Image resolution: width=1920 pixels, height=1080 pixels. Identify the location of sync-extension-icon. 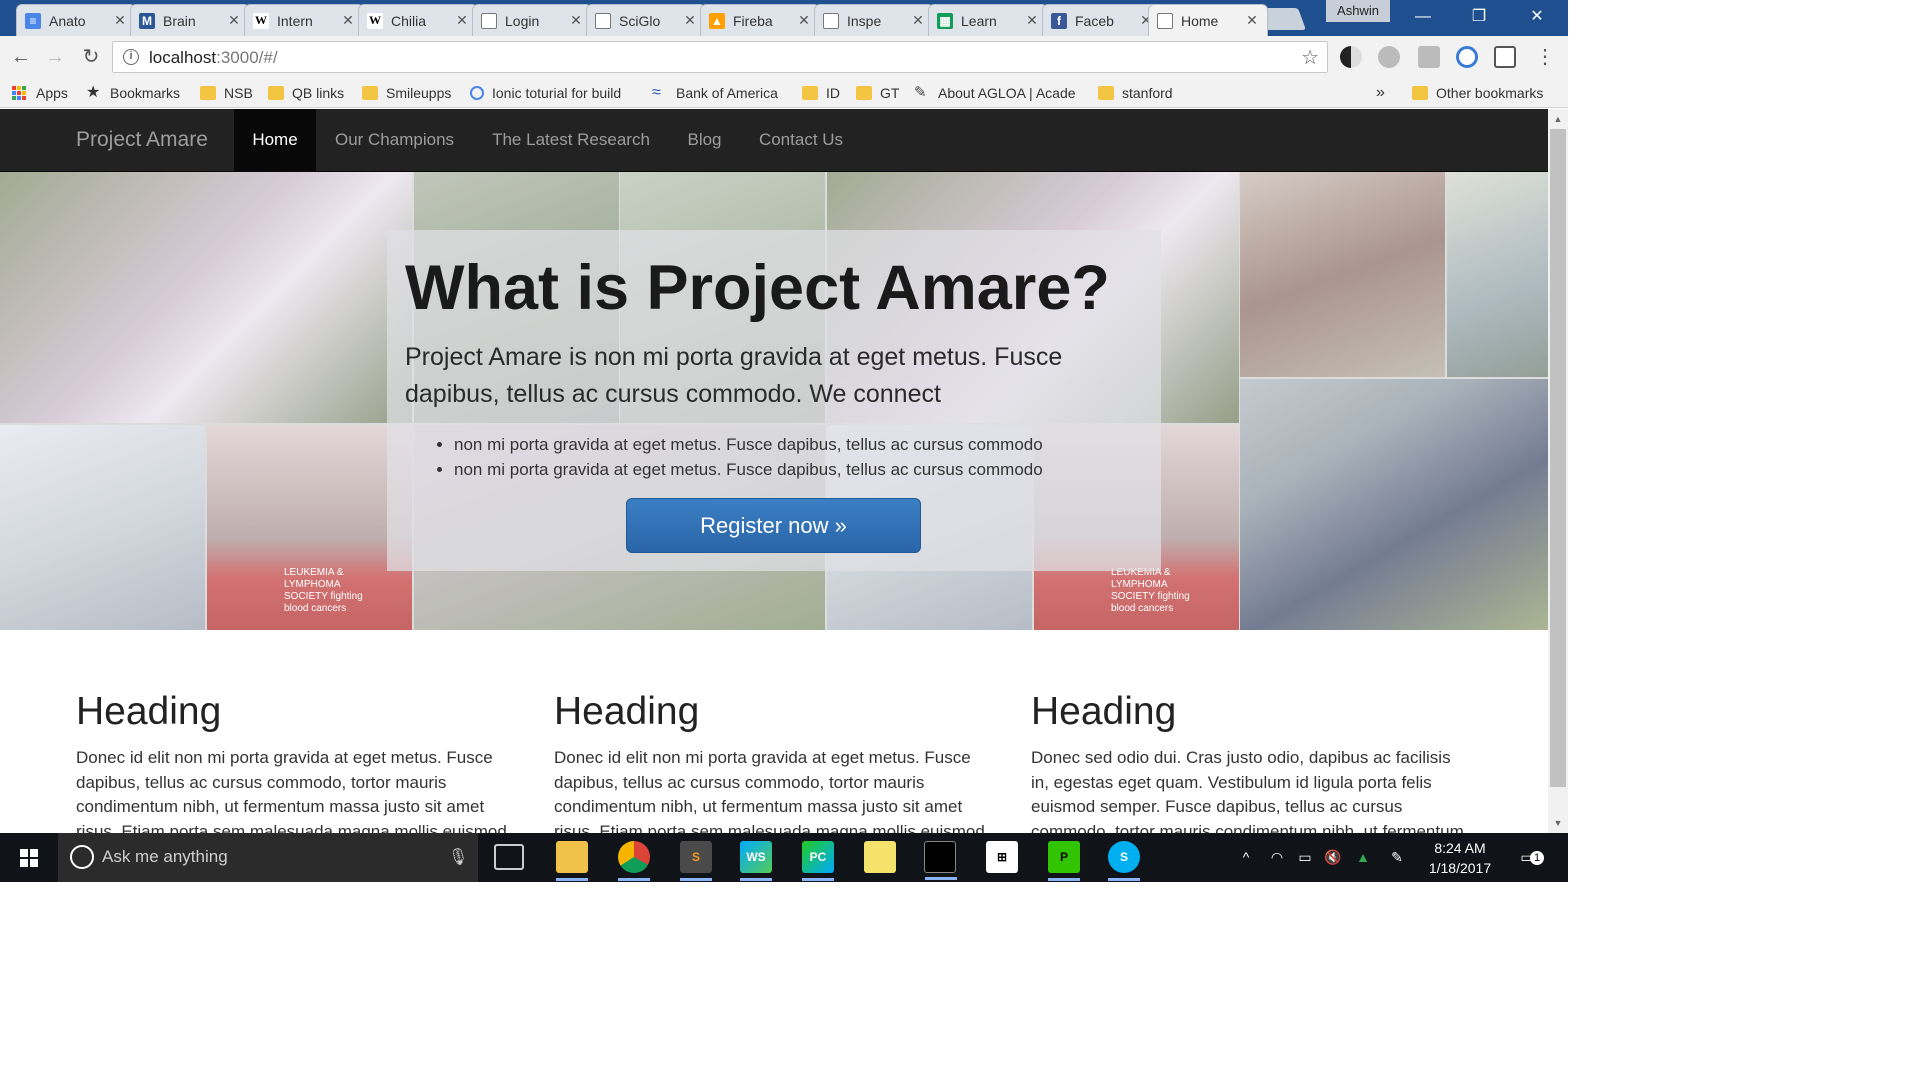
(1467, 57).